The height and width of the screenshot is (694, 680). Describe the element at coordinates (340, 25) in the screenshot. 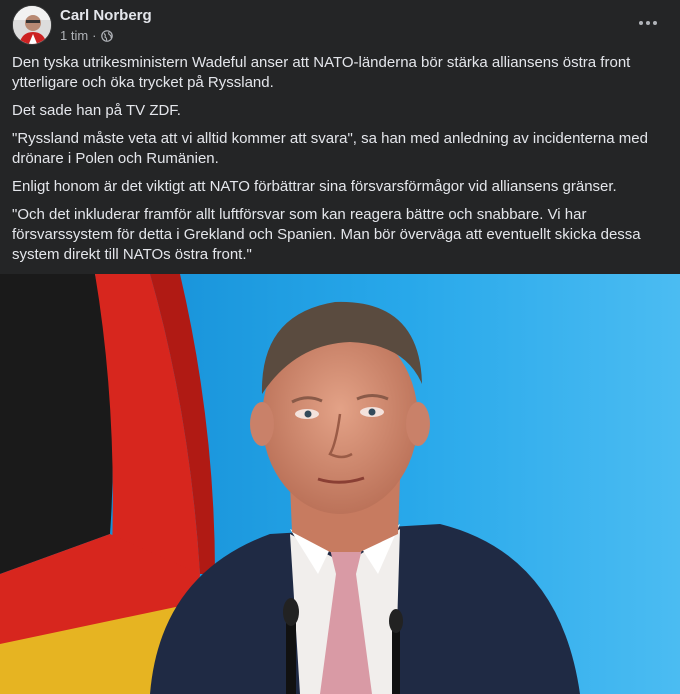

I see `post-header: Carl Norberg 1 tim ·` at that location.